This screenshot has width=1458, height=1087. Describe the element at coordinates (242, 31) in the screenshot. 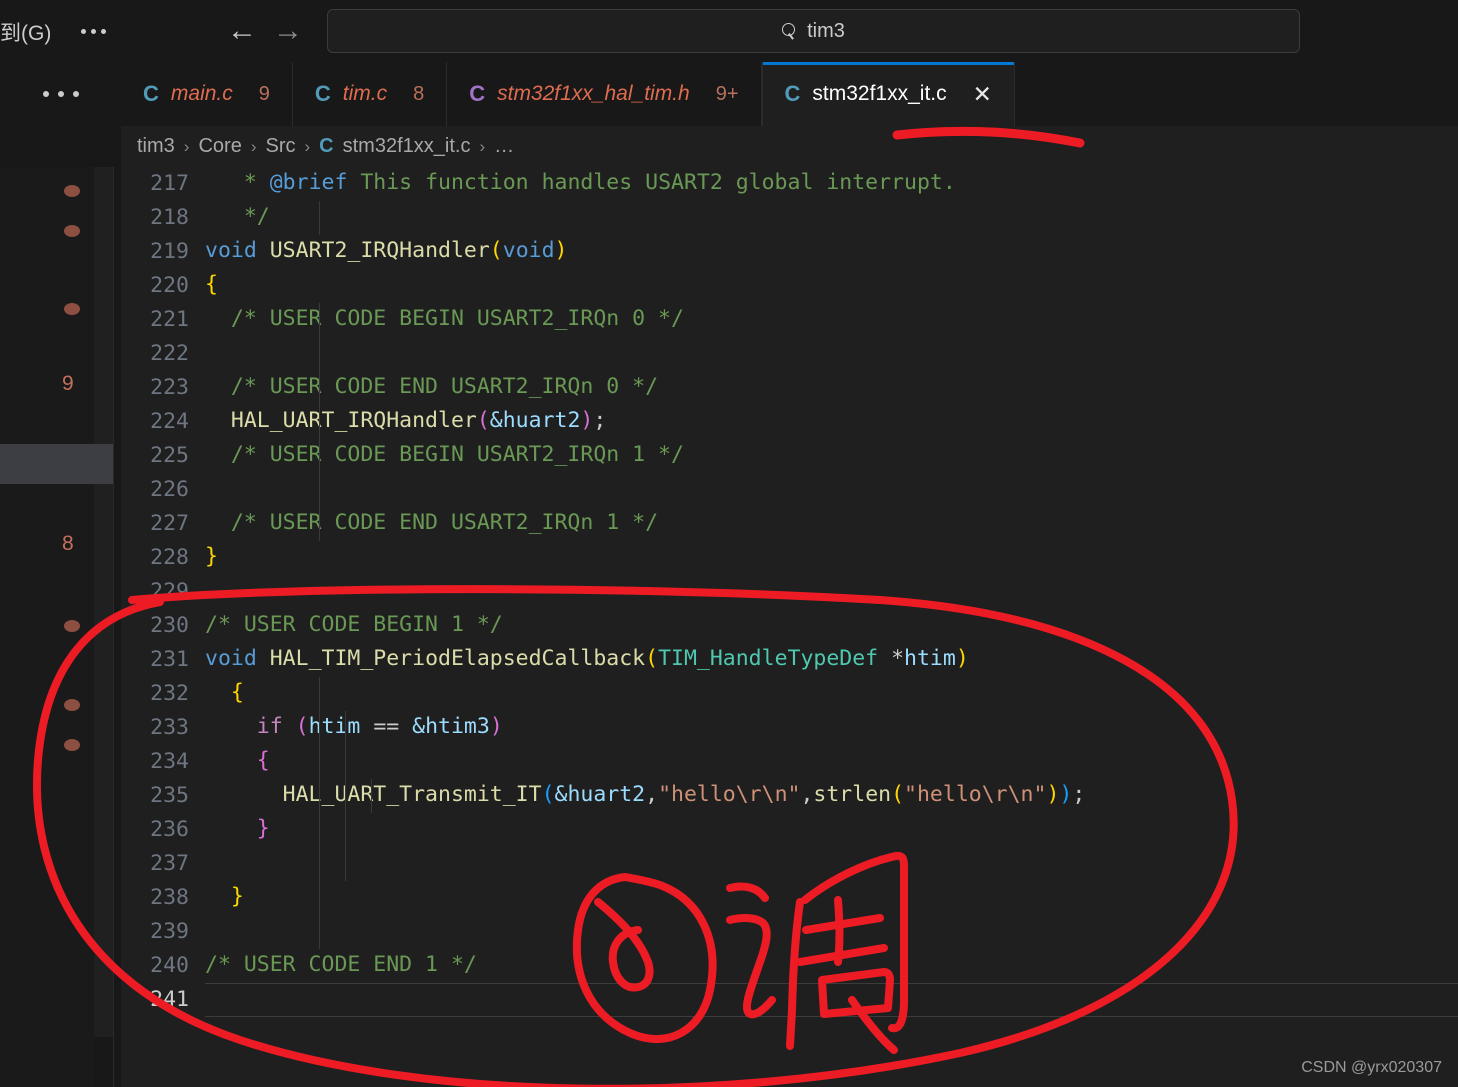

I see `navigate-back-icon: ←` at that location.